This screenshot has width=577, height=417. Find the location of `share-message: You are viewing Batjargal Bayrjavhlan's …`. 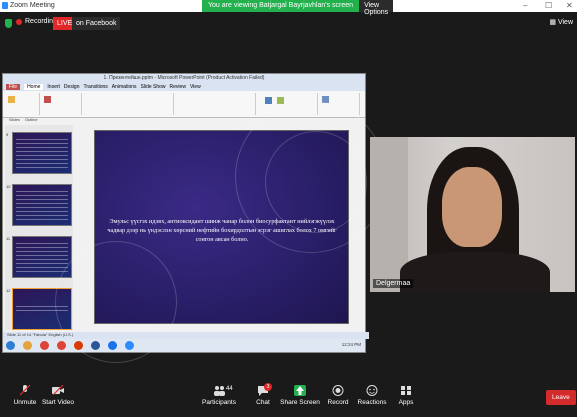

share-message: You are viewing Batjargal Bayrjavhlan's … is located at coordinates (281, 6).